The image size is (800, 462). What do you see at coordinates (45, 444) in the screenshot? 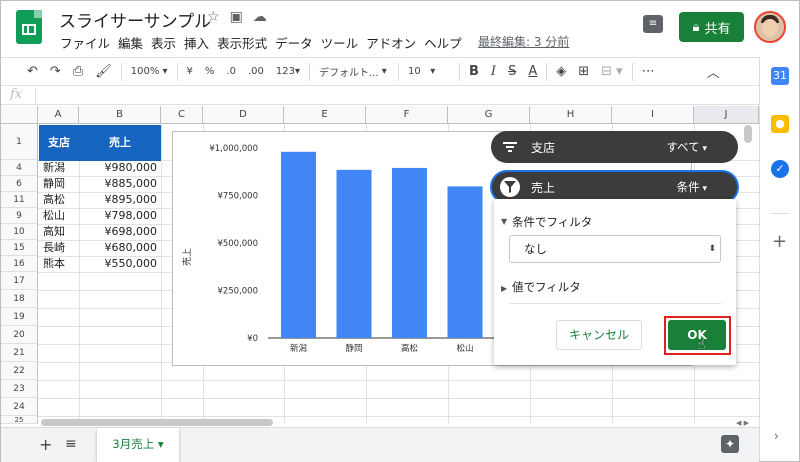
I see `add-sheet-button: +` at bounding box center [45, 444].